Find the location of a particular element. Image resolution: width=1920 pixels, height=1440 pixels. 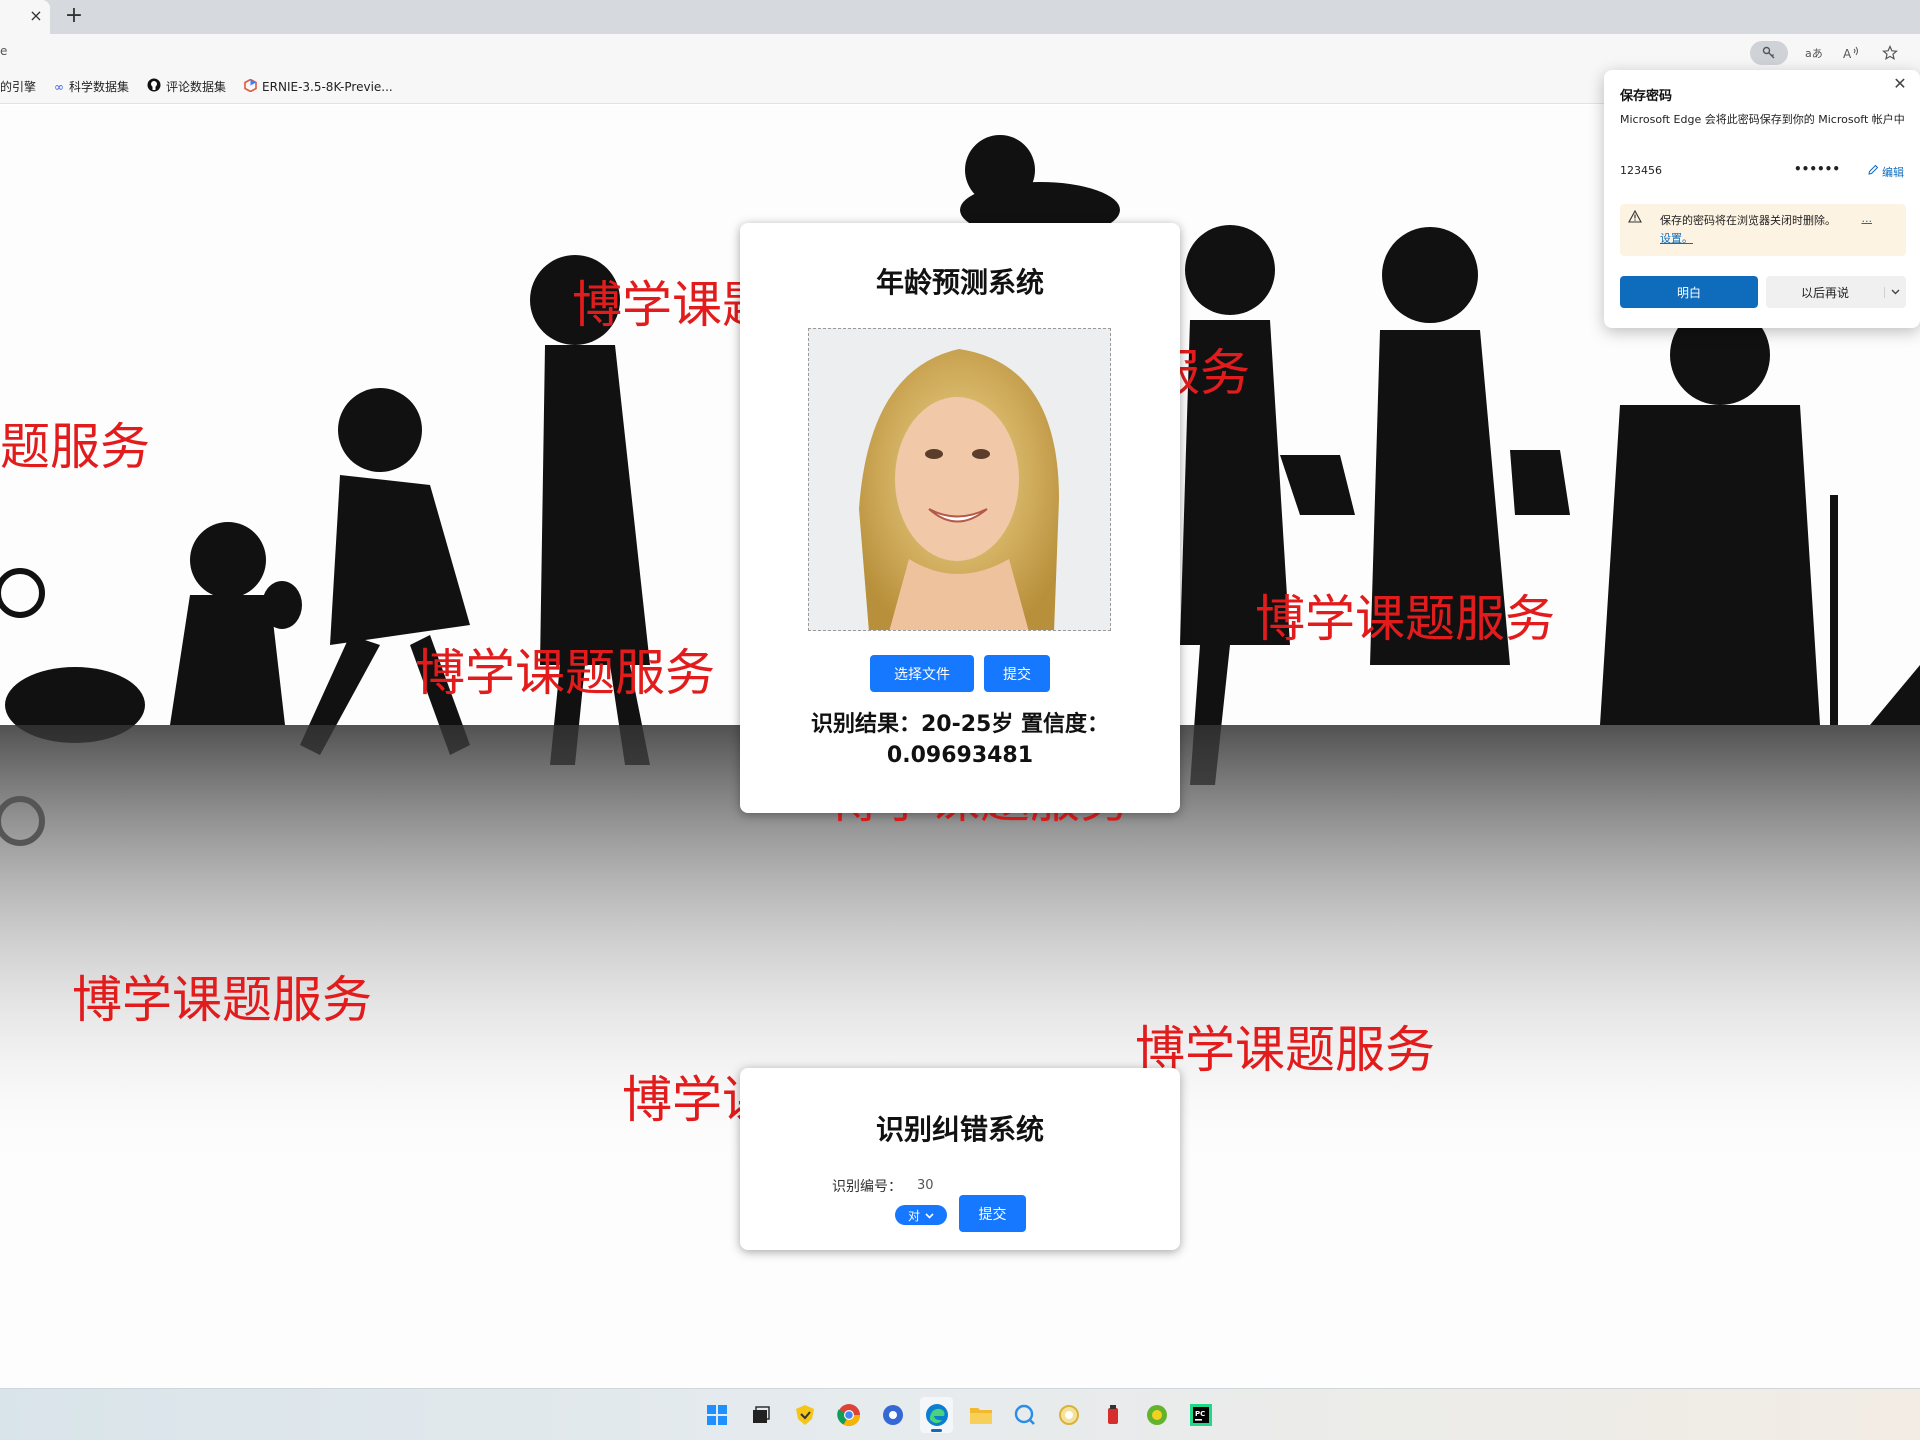

immersive-reader-icon: A is located at coordinates (1852, 53).